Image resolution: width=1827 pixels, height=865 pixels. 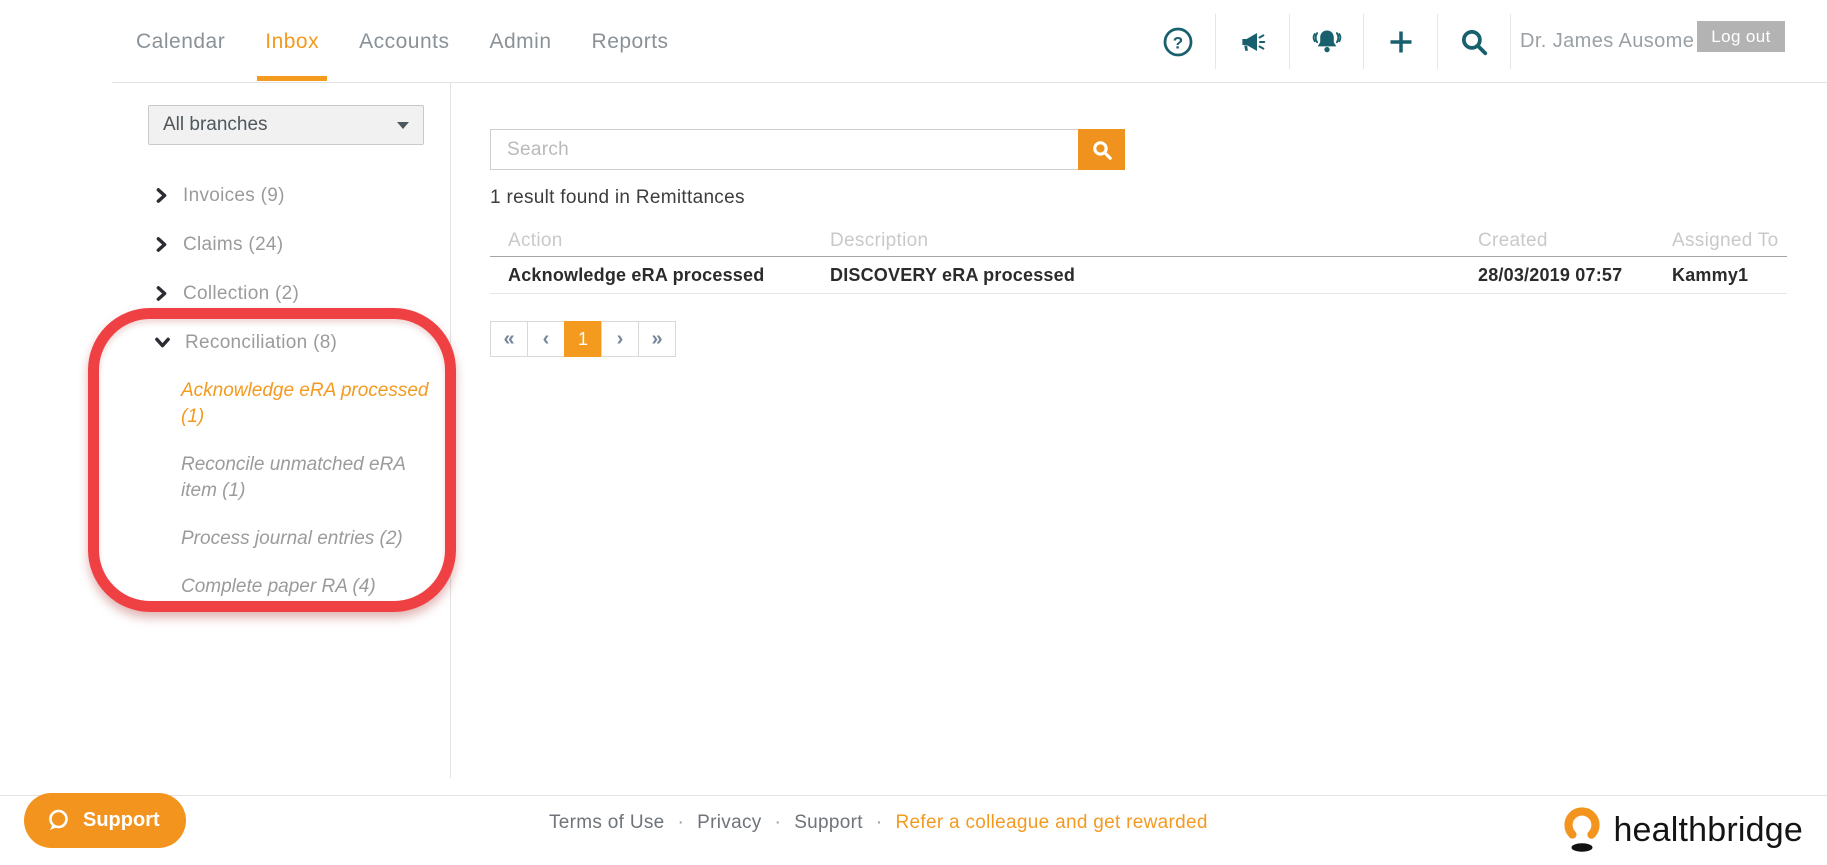 What do you see at coordinates (630, 41) in the screenshot?
I see `nav-item-reports: Reports` at bounding box center [630, 41].